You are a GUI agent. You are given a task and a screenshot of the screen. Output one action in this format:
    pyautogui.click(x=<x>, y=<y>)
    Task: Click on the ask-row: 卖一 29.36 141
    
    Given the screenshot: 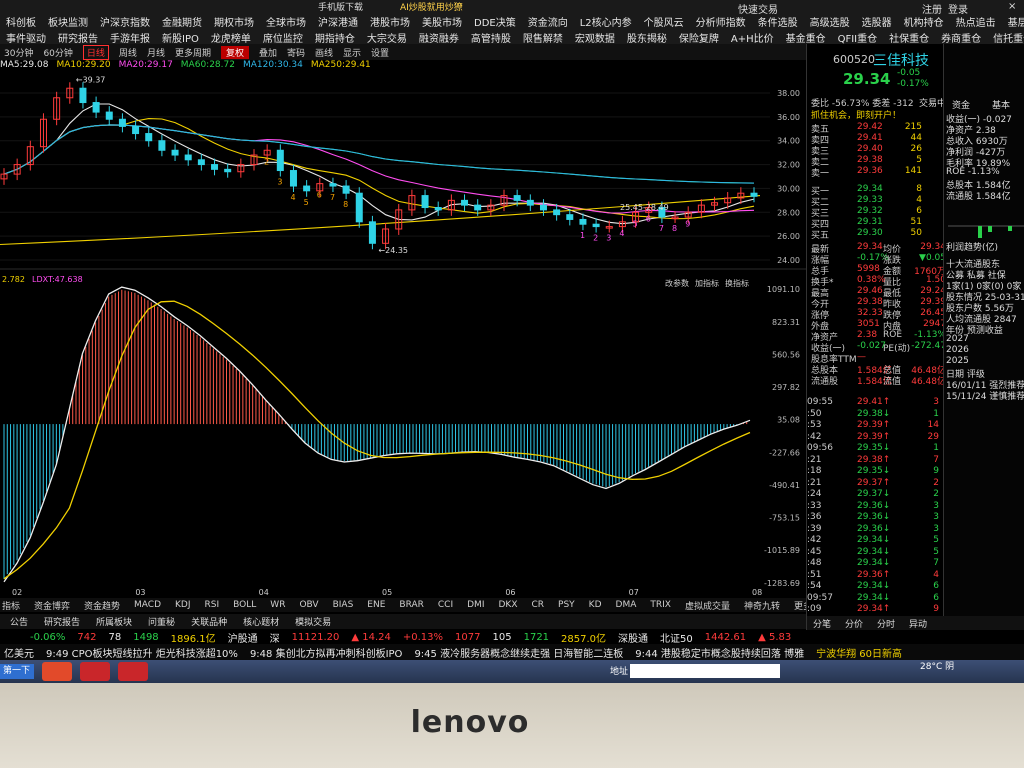 What is the action you would take?
    pyautogui.click(x=878, y=172)
    